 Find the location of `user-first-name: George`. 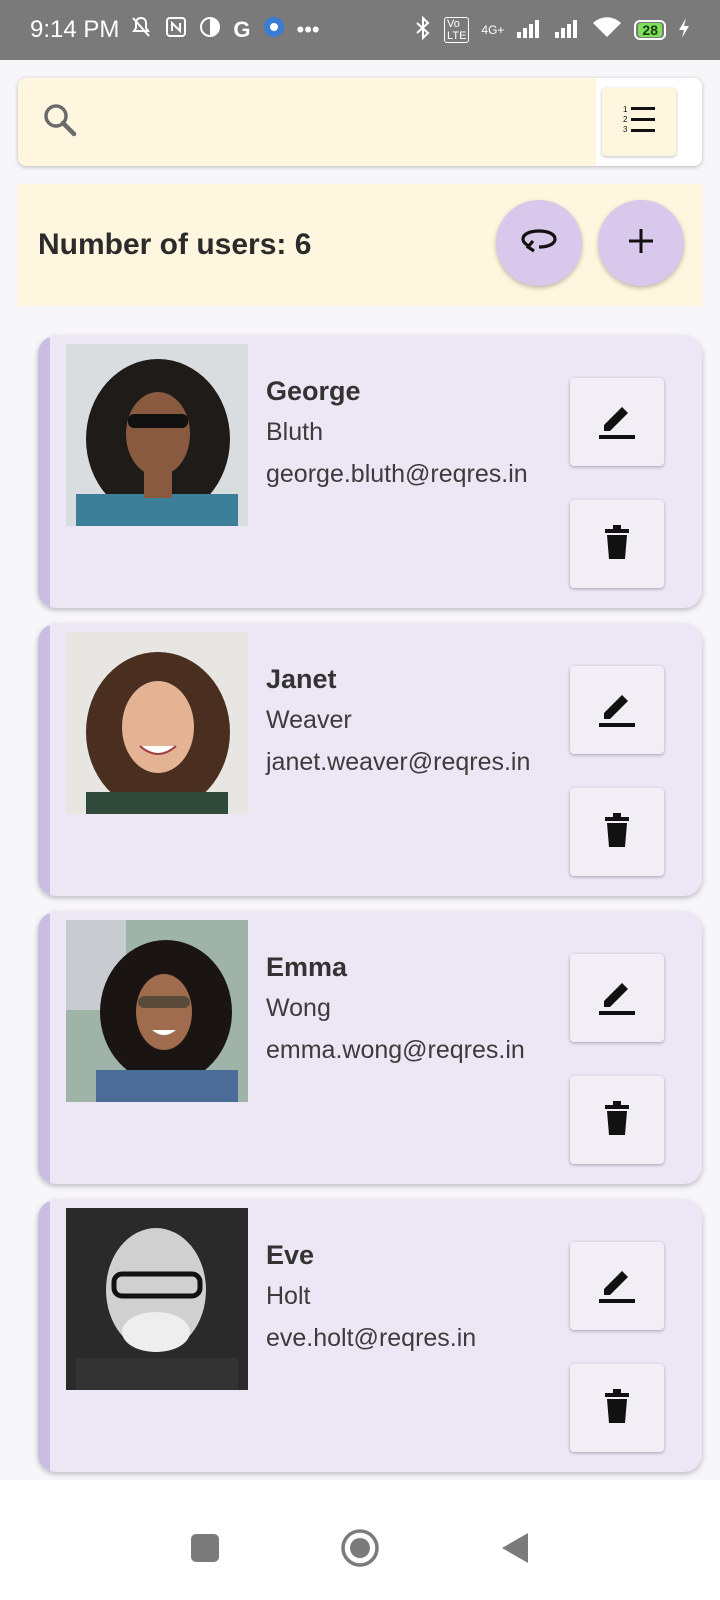

user-first-name: George is located at coordinates (313, 391).